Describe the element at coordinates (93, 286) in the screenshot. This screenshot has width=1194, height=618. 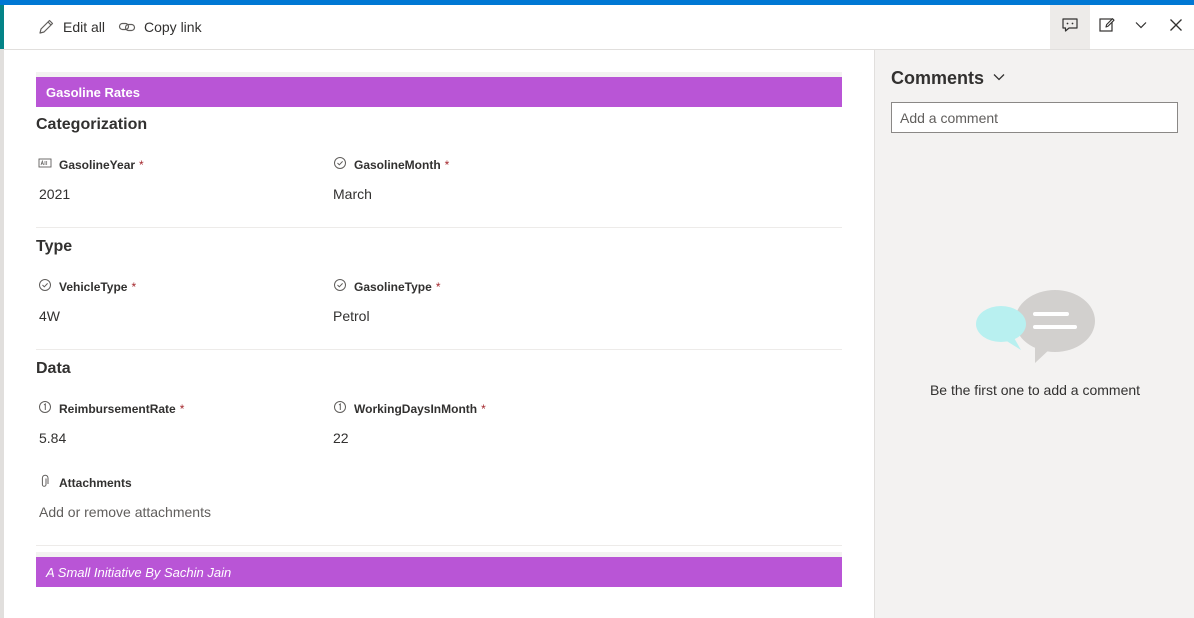
I see `vehicle-type-label: VehicleType` at that location.